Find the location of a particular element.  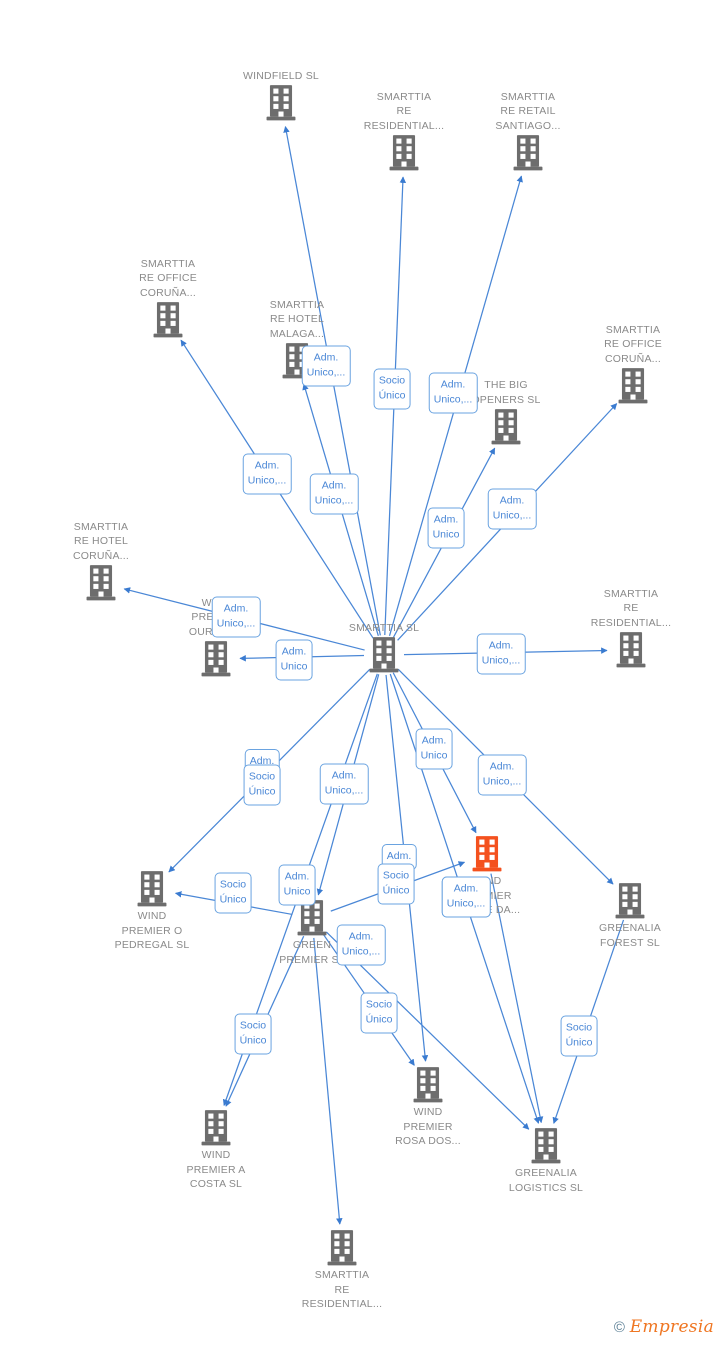

watermark: © Empresia is located at coordinates (664, 1327).